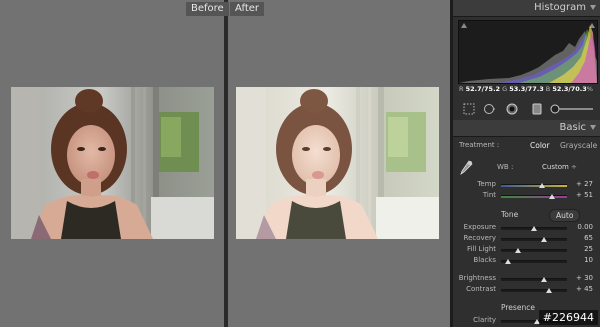 Image resolution: width=600 pixels, height=327 pixels. I want to click on histogram-title: Histogram, so click(560, 7).